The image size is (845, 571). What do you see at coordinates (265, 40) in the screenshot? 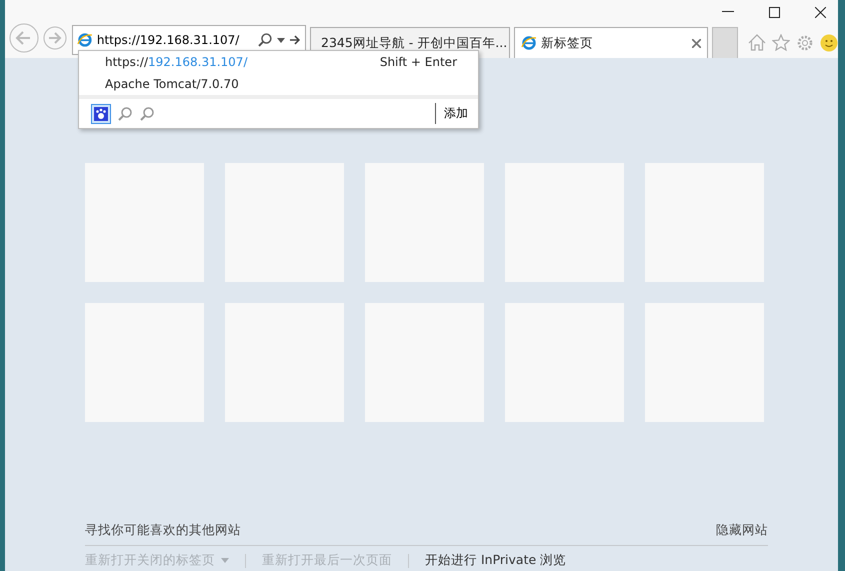
I see `search-icon` at bounding box center [265, 40].